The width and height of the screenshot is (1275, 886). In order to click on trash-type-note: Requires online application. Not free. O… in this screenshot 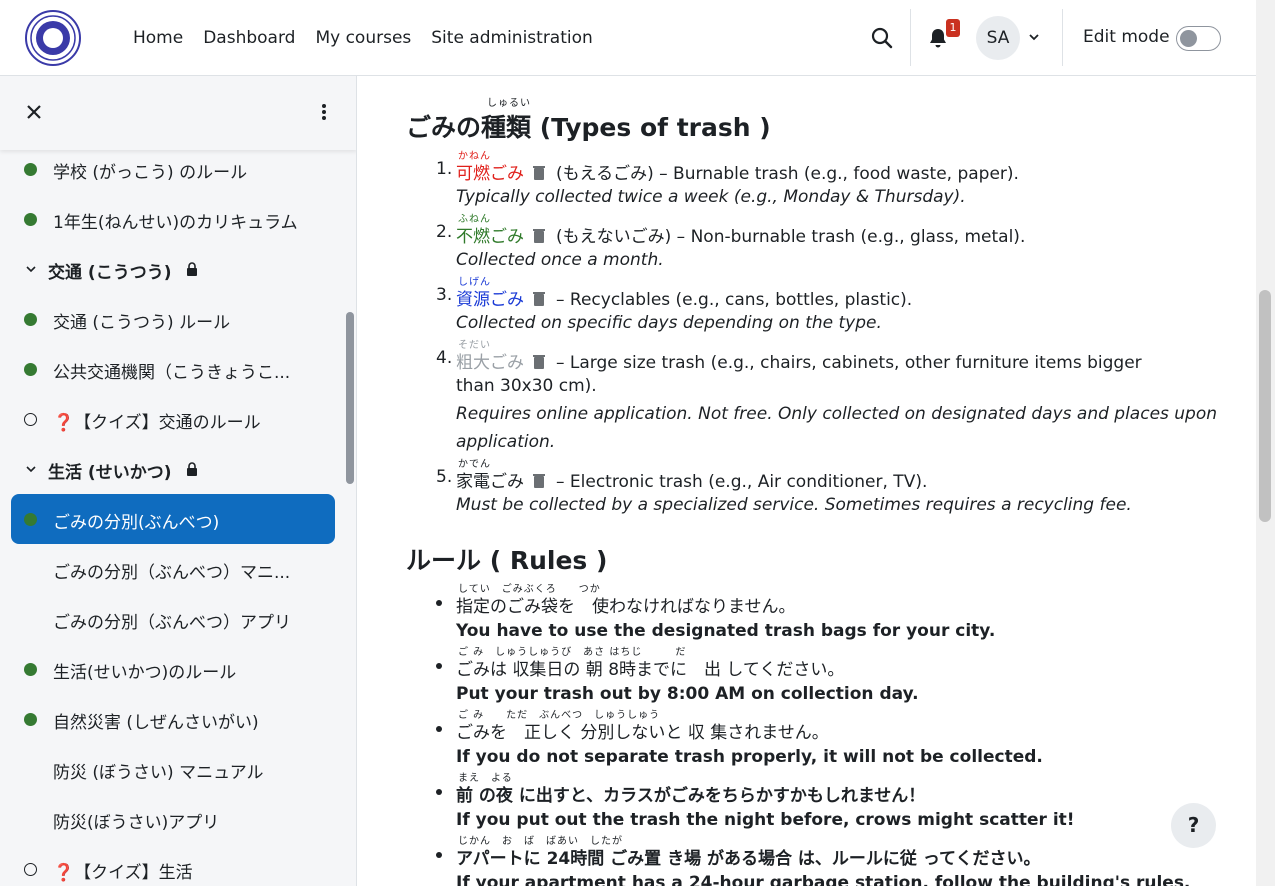, I will do `click(837, 414)`.